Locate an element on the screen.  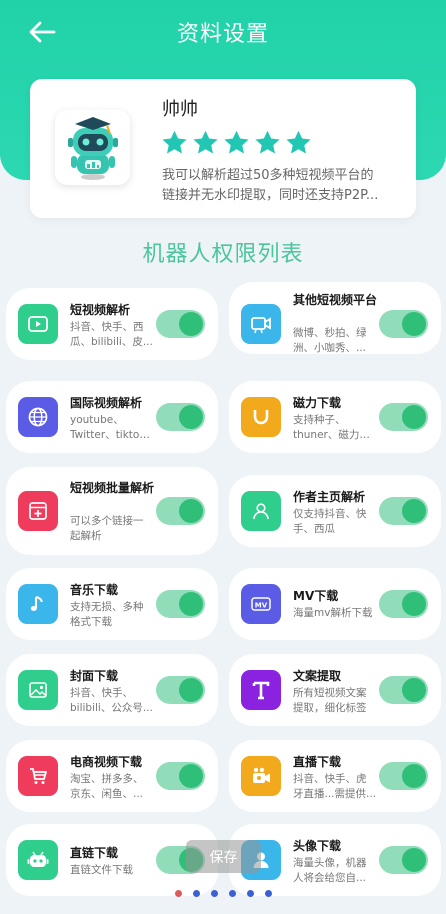
save-button: 保存 is located at coordinates (223, 856).